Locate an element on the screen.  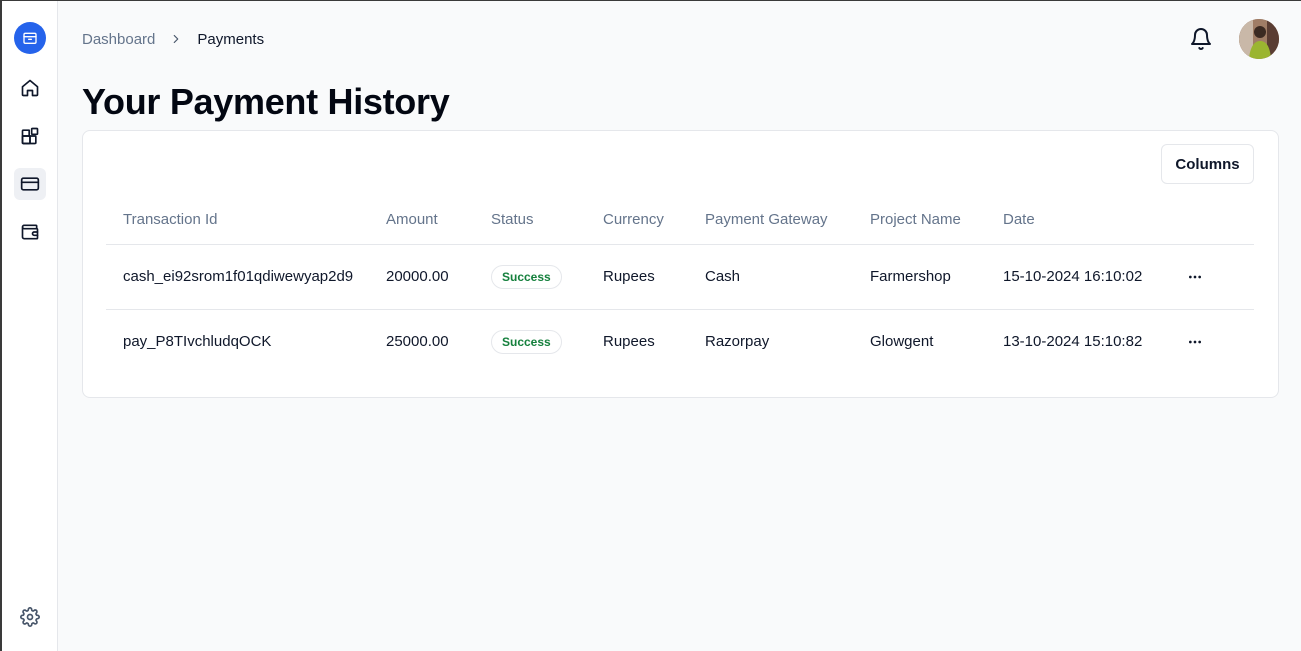
breadcrumb: Dashboard Payments is located at coordinates (173, 39).